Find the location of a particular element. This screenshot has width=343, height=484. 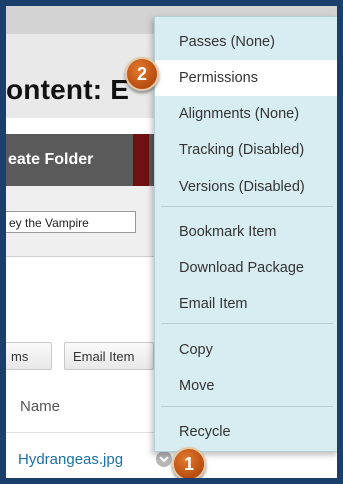

email-item-button: Email Item is located at coordinates (109, 356).